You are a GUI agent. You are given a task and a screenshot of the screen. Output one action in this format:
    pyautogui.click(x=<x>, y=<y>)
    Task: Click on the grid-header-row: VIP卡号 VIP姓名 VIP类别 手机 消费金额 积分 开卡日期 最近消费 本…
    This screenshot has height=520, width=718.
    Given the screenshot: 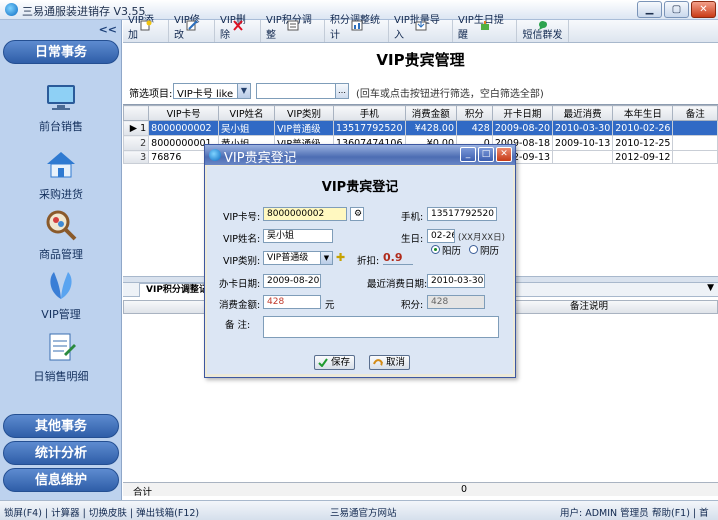 What is the action you would take?
    pyautogui.click(x=420, y=113)
    